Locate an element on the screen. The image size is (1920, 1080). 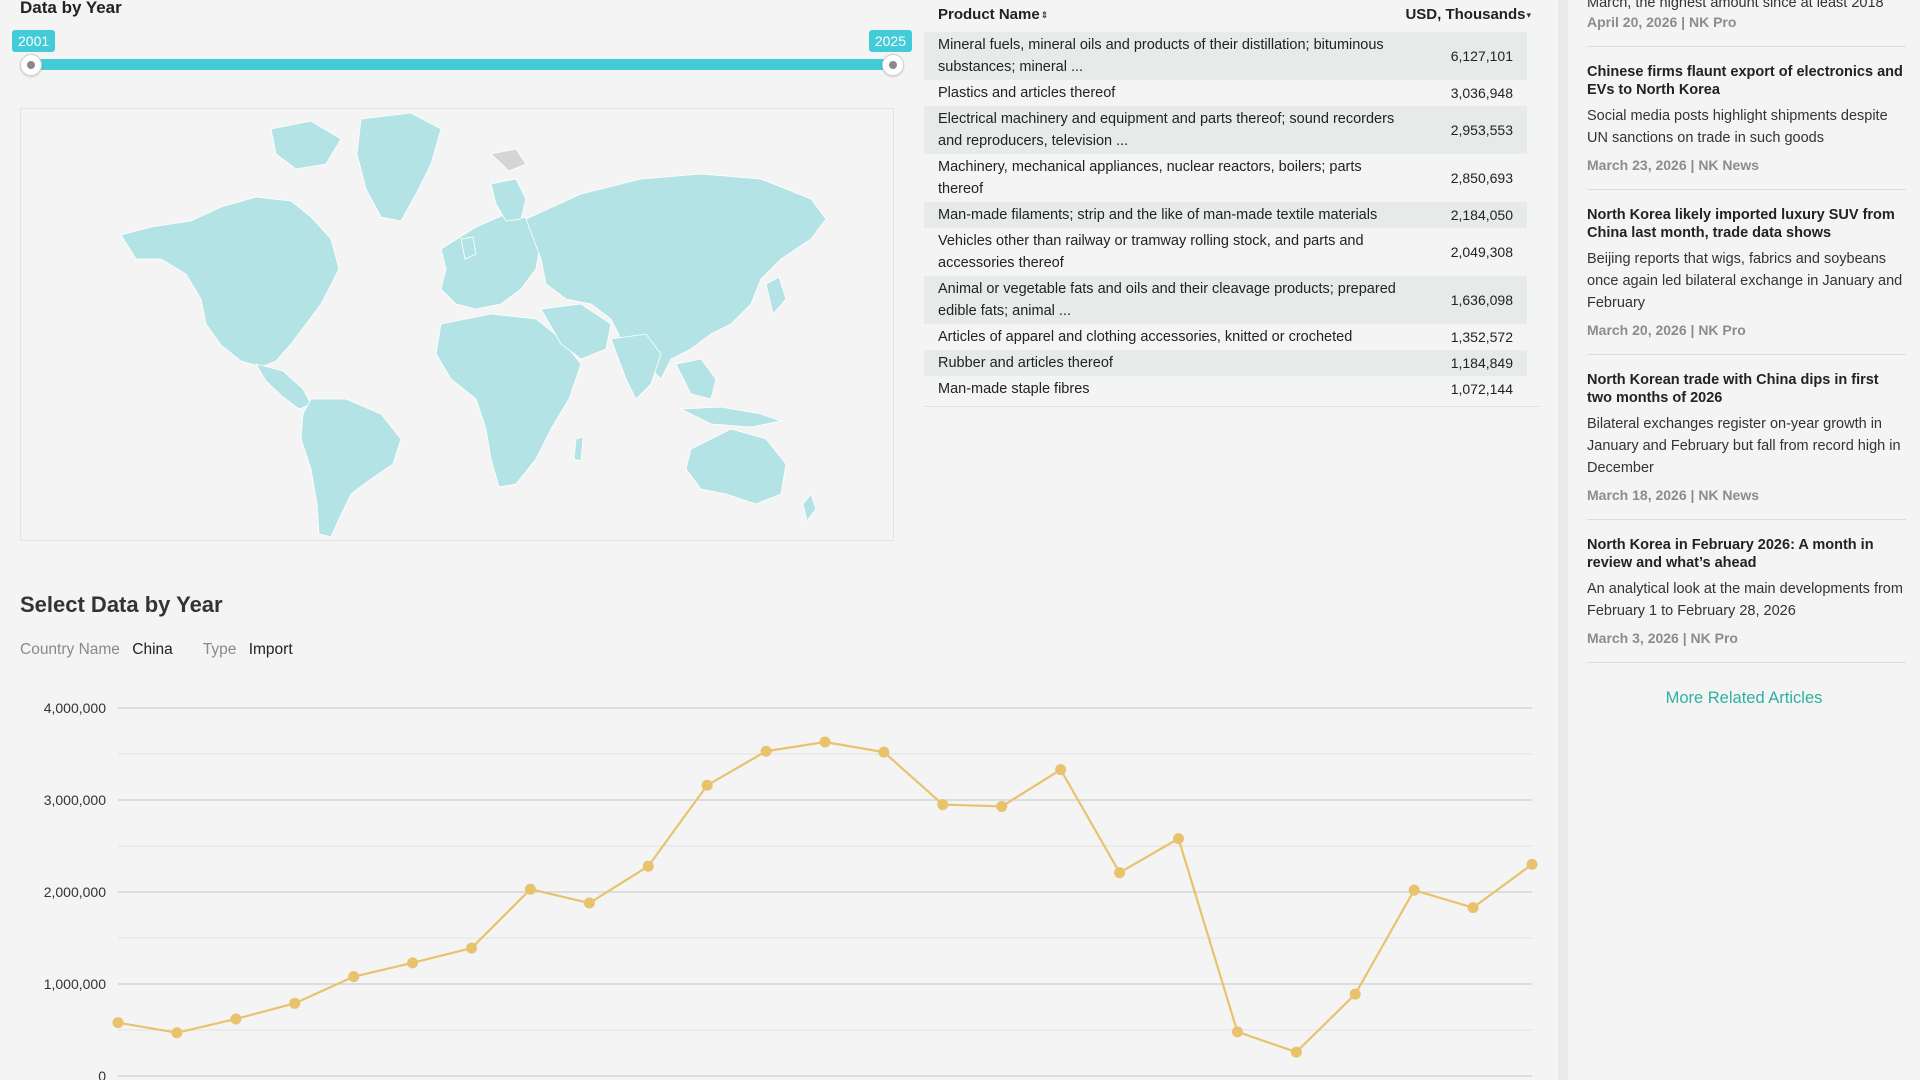
table-row: Plastics and articles thereof 3,036,948 is located at coordinates (1225, 93).